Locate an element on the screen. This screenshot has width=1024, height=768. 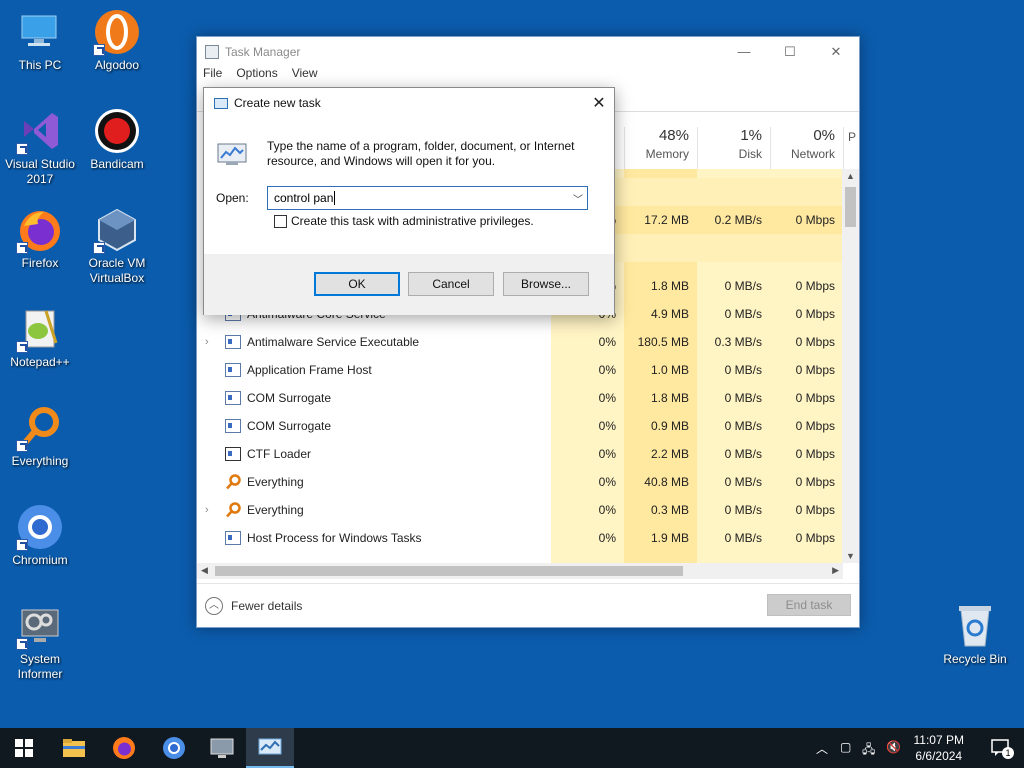
vertical-scrollbar: ▲ ▼ is located at coordinates (850, 366).